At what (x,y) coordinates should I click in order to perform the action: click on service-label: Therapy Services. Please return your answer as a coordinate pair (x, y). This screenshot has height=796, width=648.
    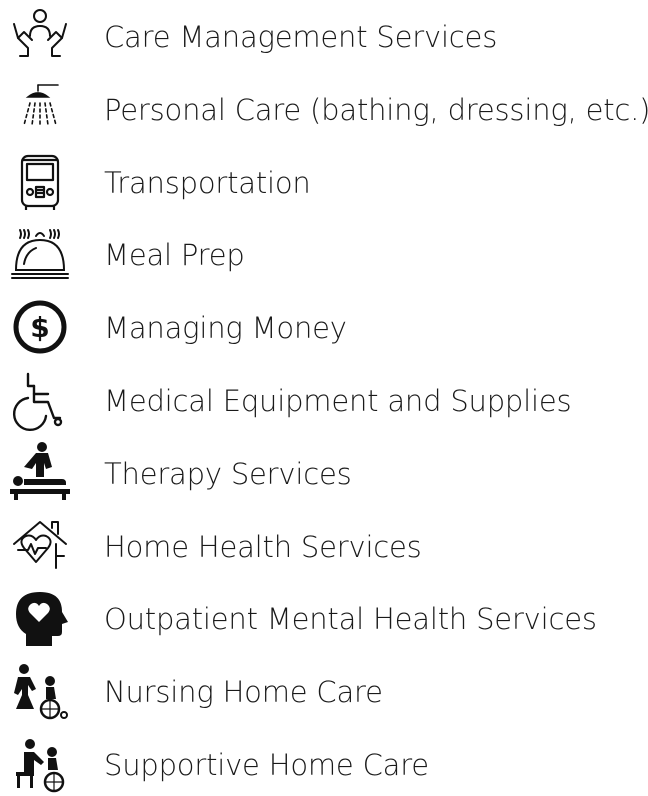
    Looking at the image, I should click on (228, 474).